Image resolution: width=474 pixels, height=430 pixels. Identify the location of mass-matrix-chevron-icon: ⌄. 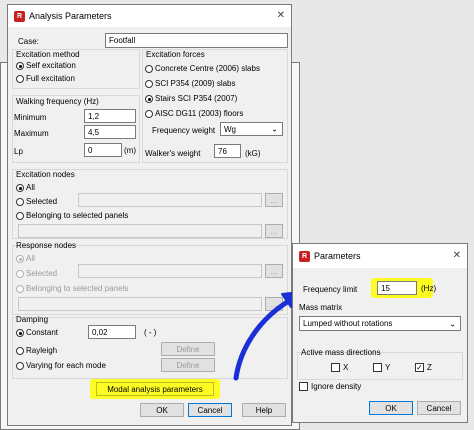
(452, 323).